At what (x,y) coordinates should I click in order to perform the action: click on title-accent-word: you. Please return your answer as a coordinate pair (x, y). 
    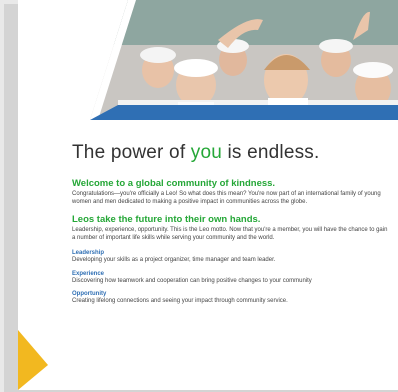
    Looking at the image, I should click on (206, 152).